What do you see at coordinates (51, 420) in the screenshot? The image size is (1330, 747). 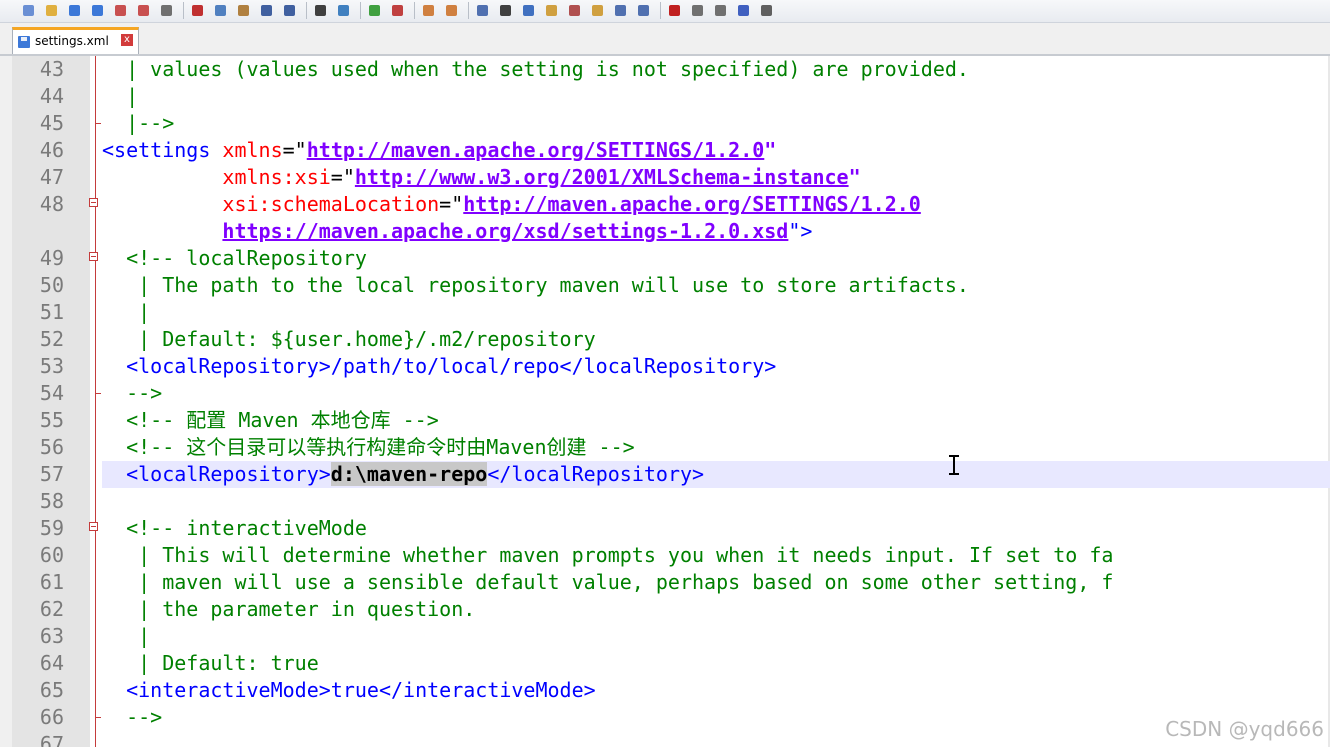 I see `line-number: 55` at bounding box center [51, 420].